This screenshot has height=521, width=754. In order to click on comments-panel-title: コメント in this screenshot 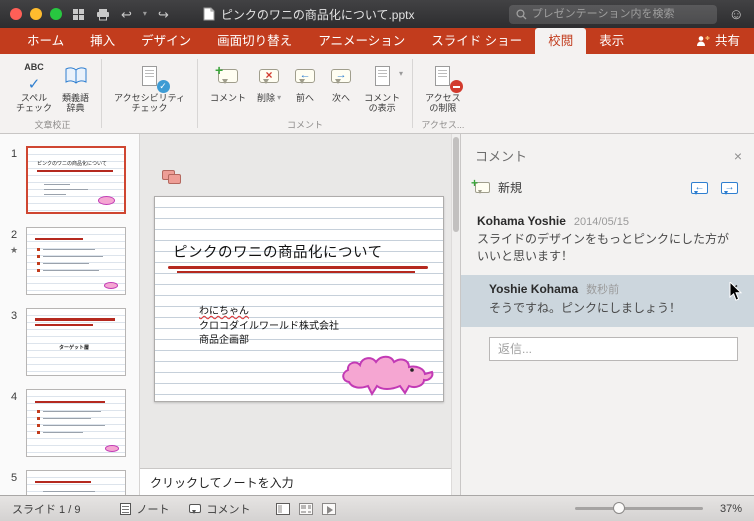, I will do `click(501, 156)`.